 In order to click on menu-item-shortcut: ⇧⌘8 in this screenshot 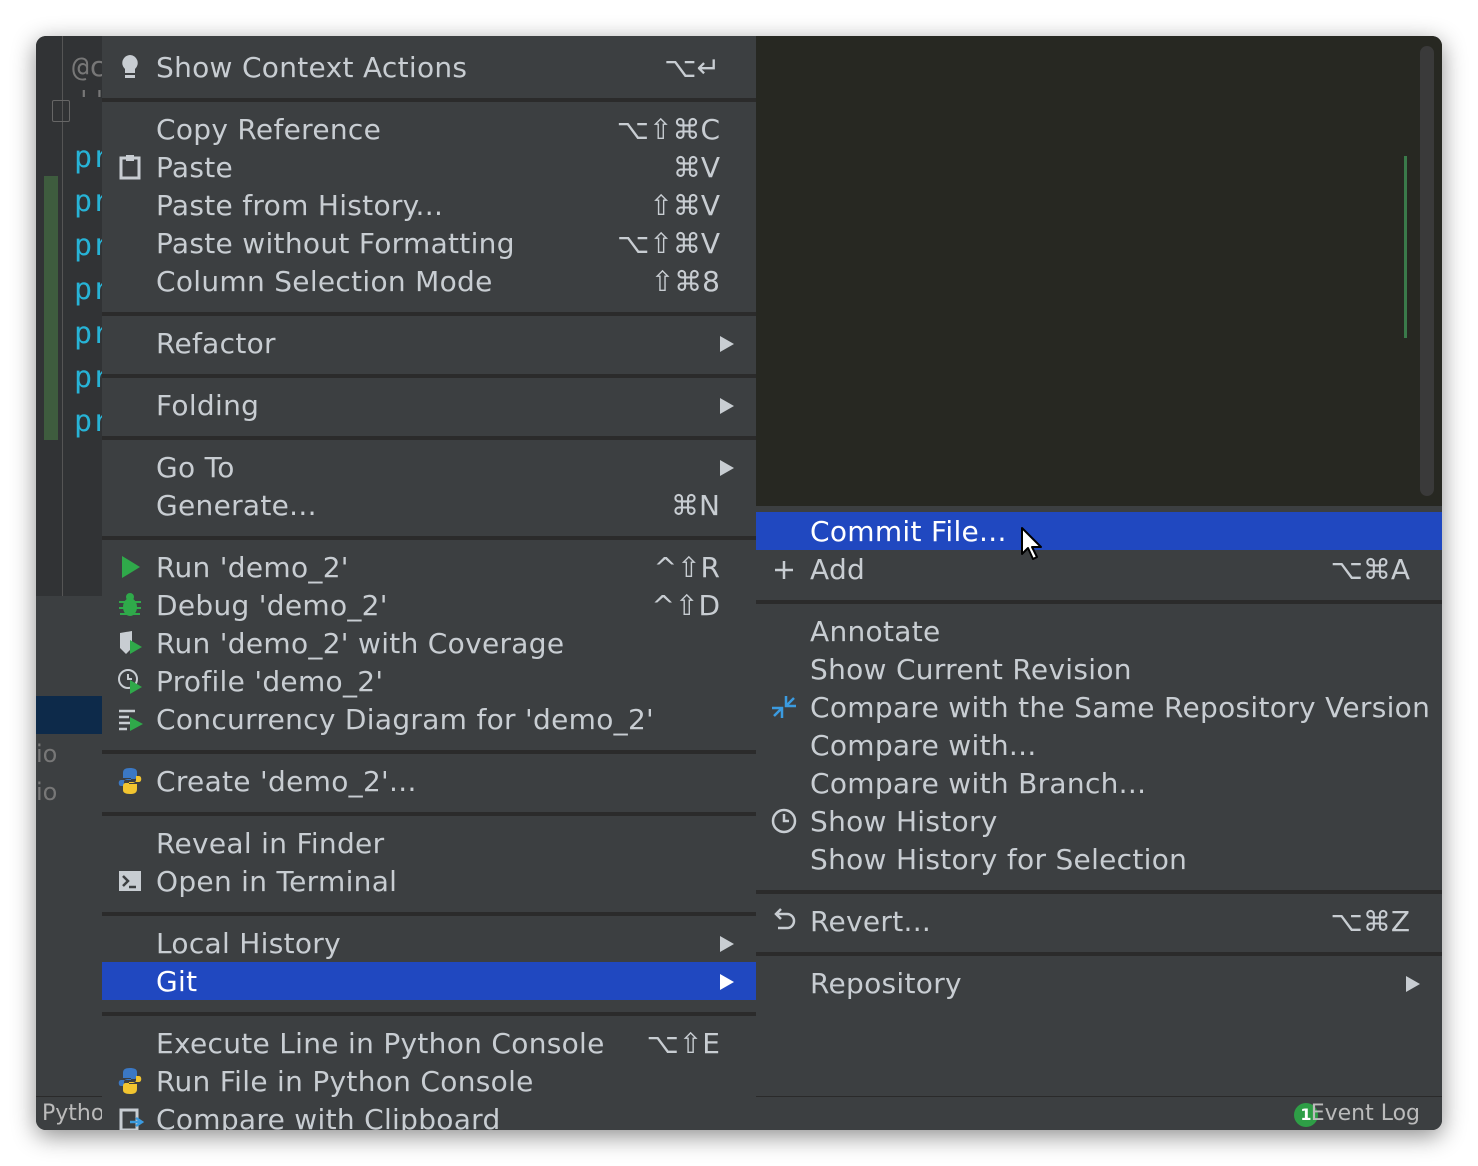, I will do `click(685, 281)`.